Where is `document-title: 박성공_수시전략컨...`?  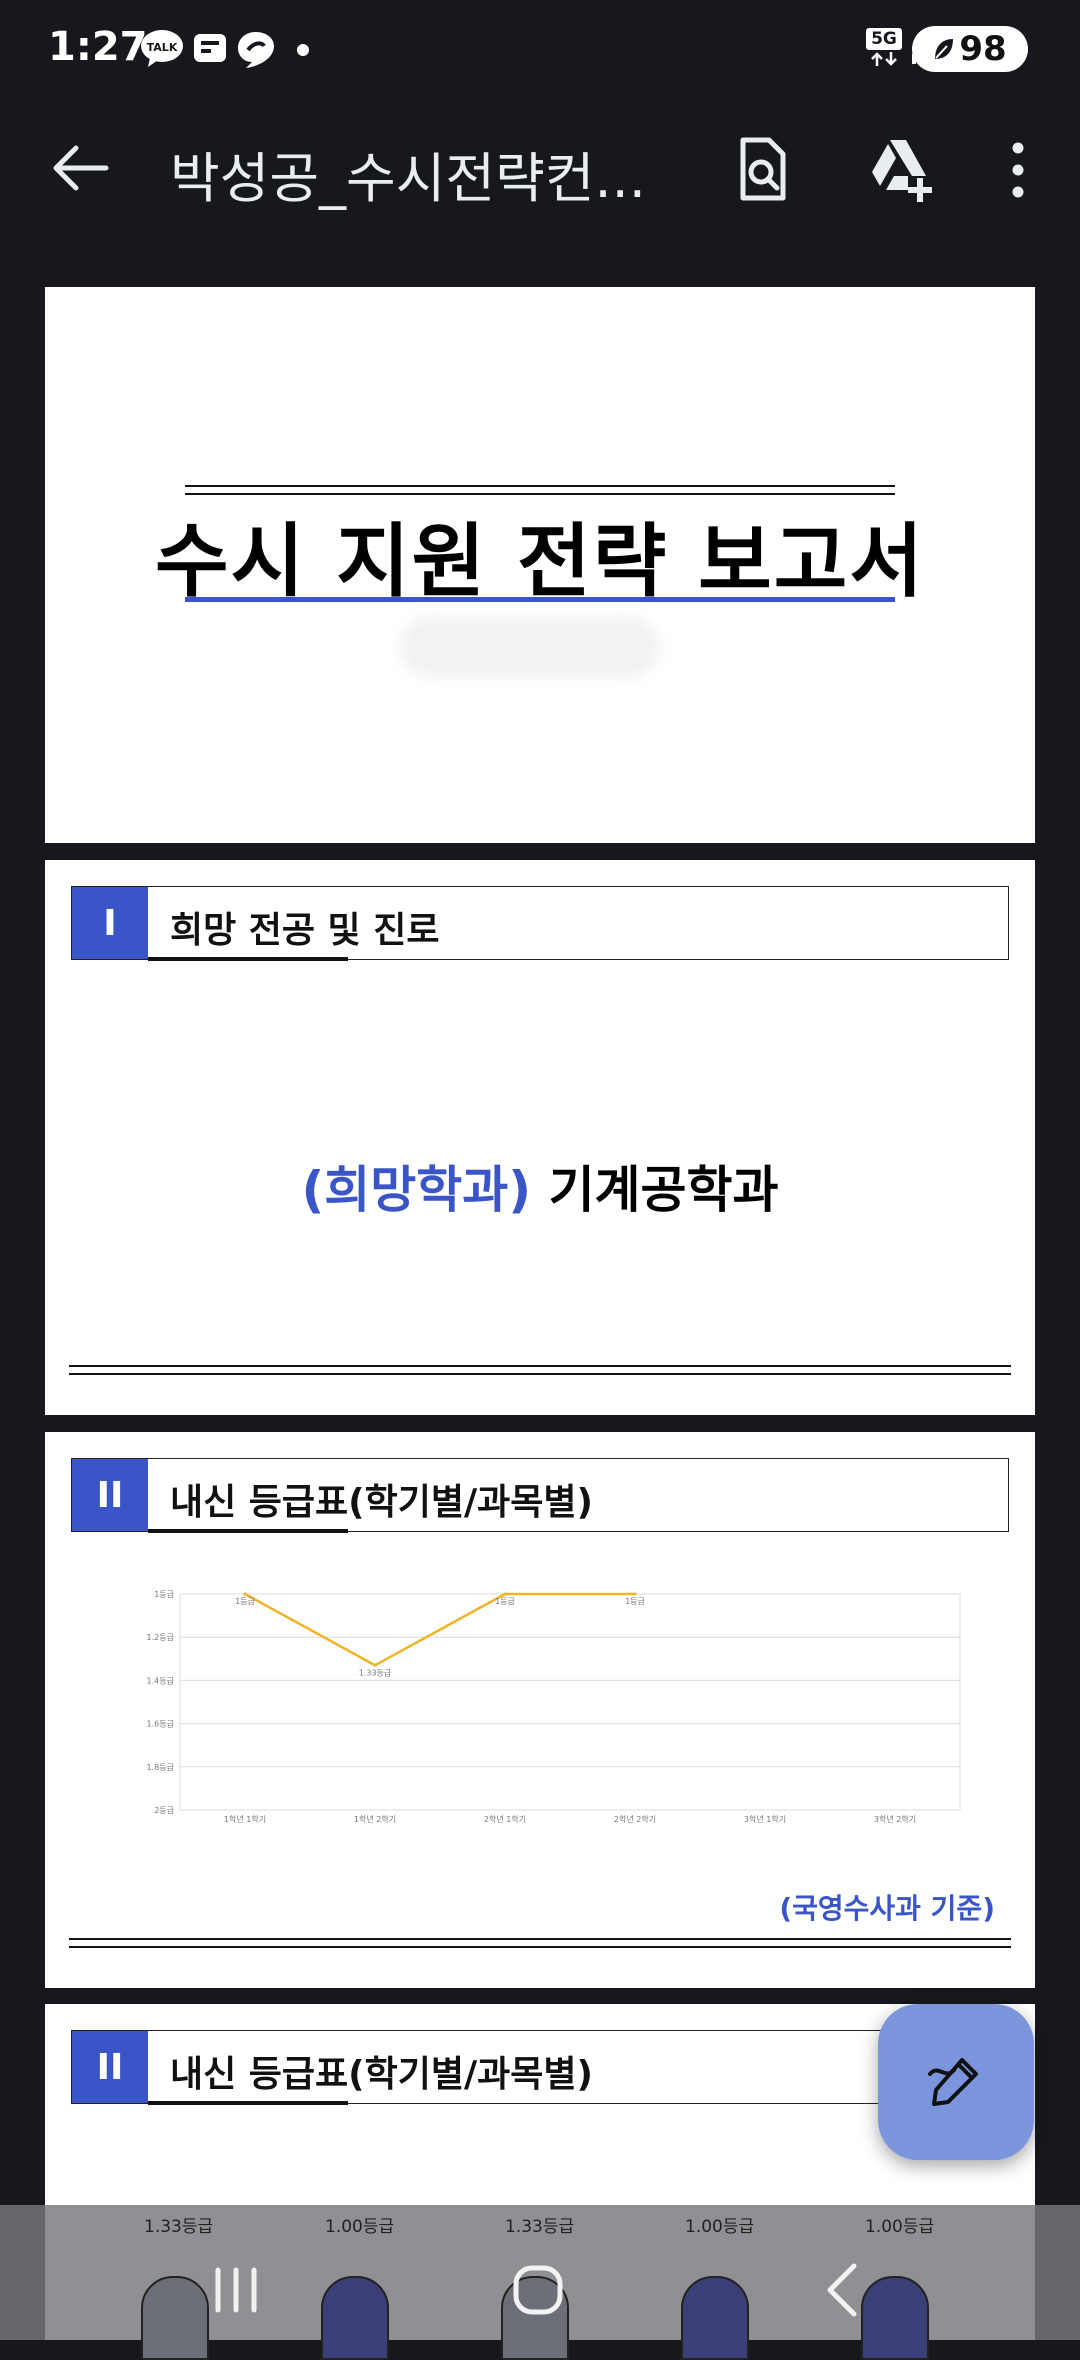
document-title: 박성공_수시전략컨... is located at coordinates (408, 178).